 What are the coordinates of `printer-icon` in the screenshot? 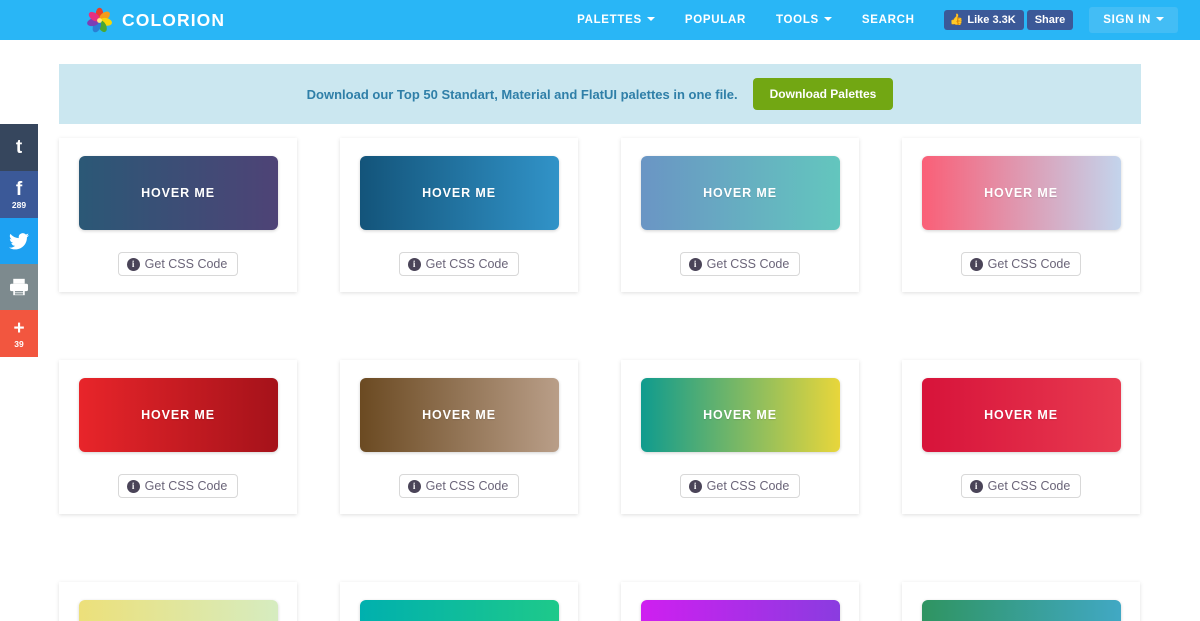 It's located at (19, 287).